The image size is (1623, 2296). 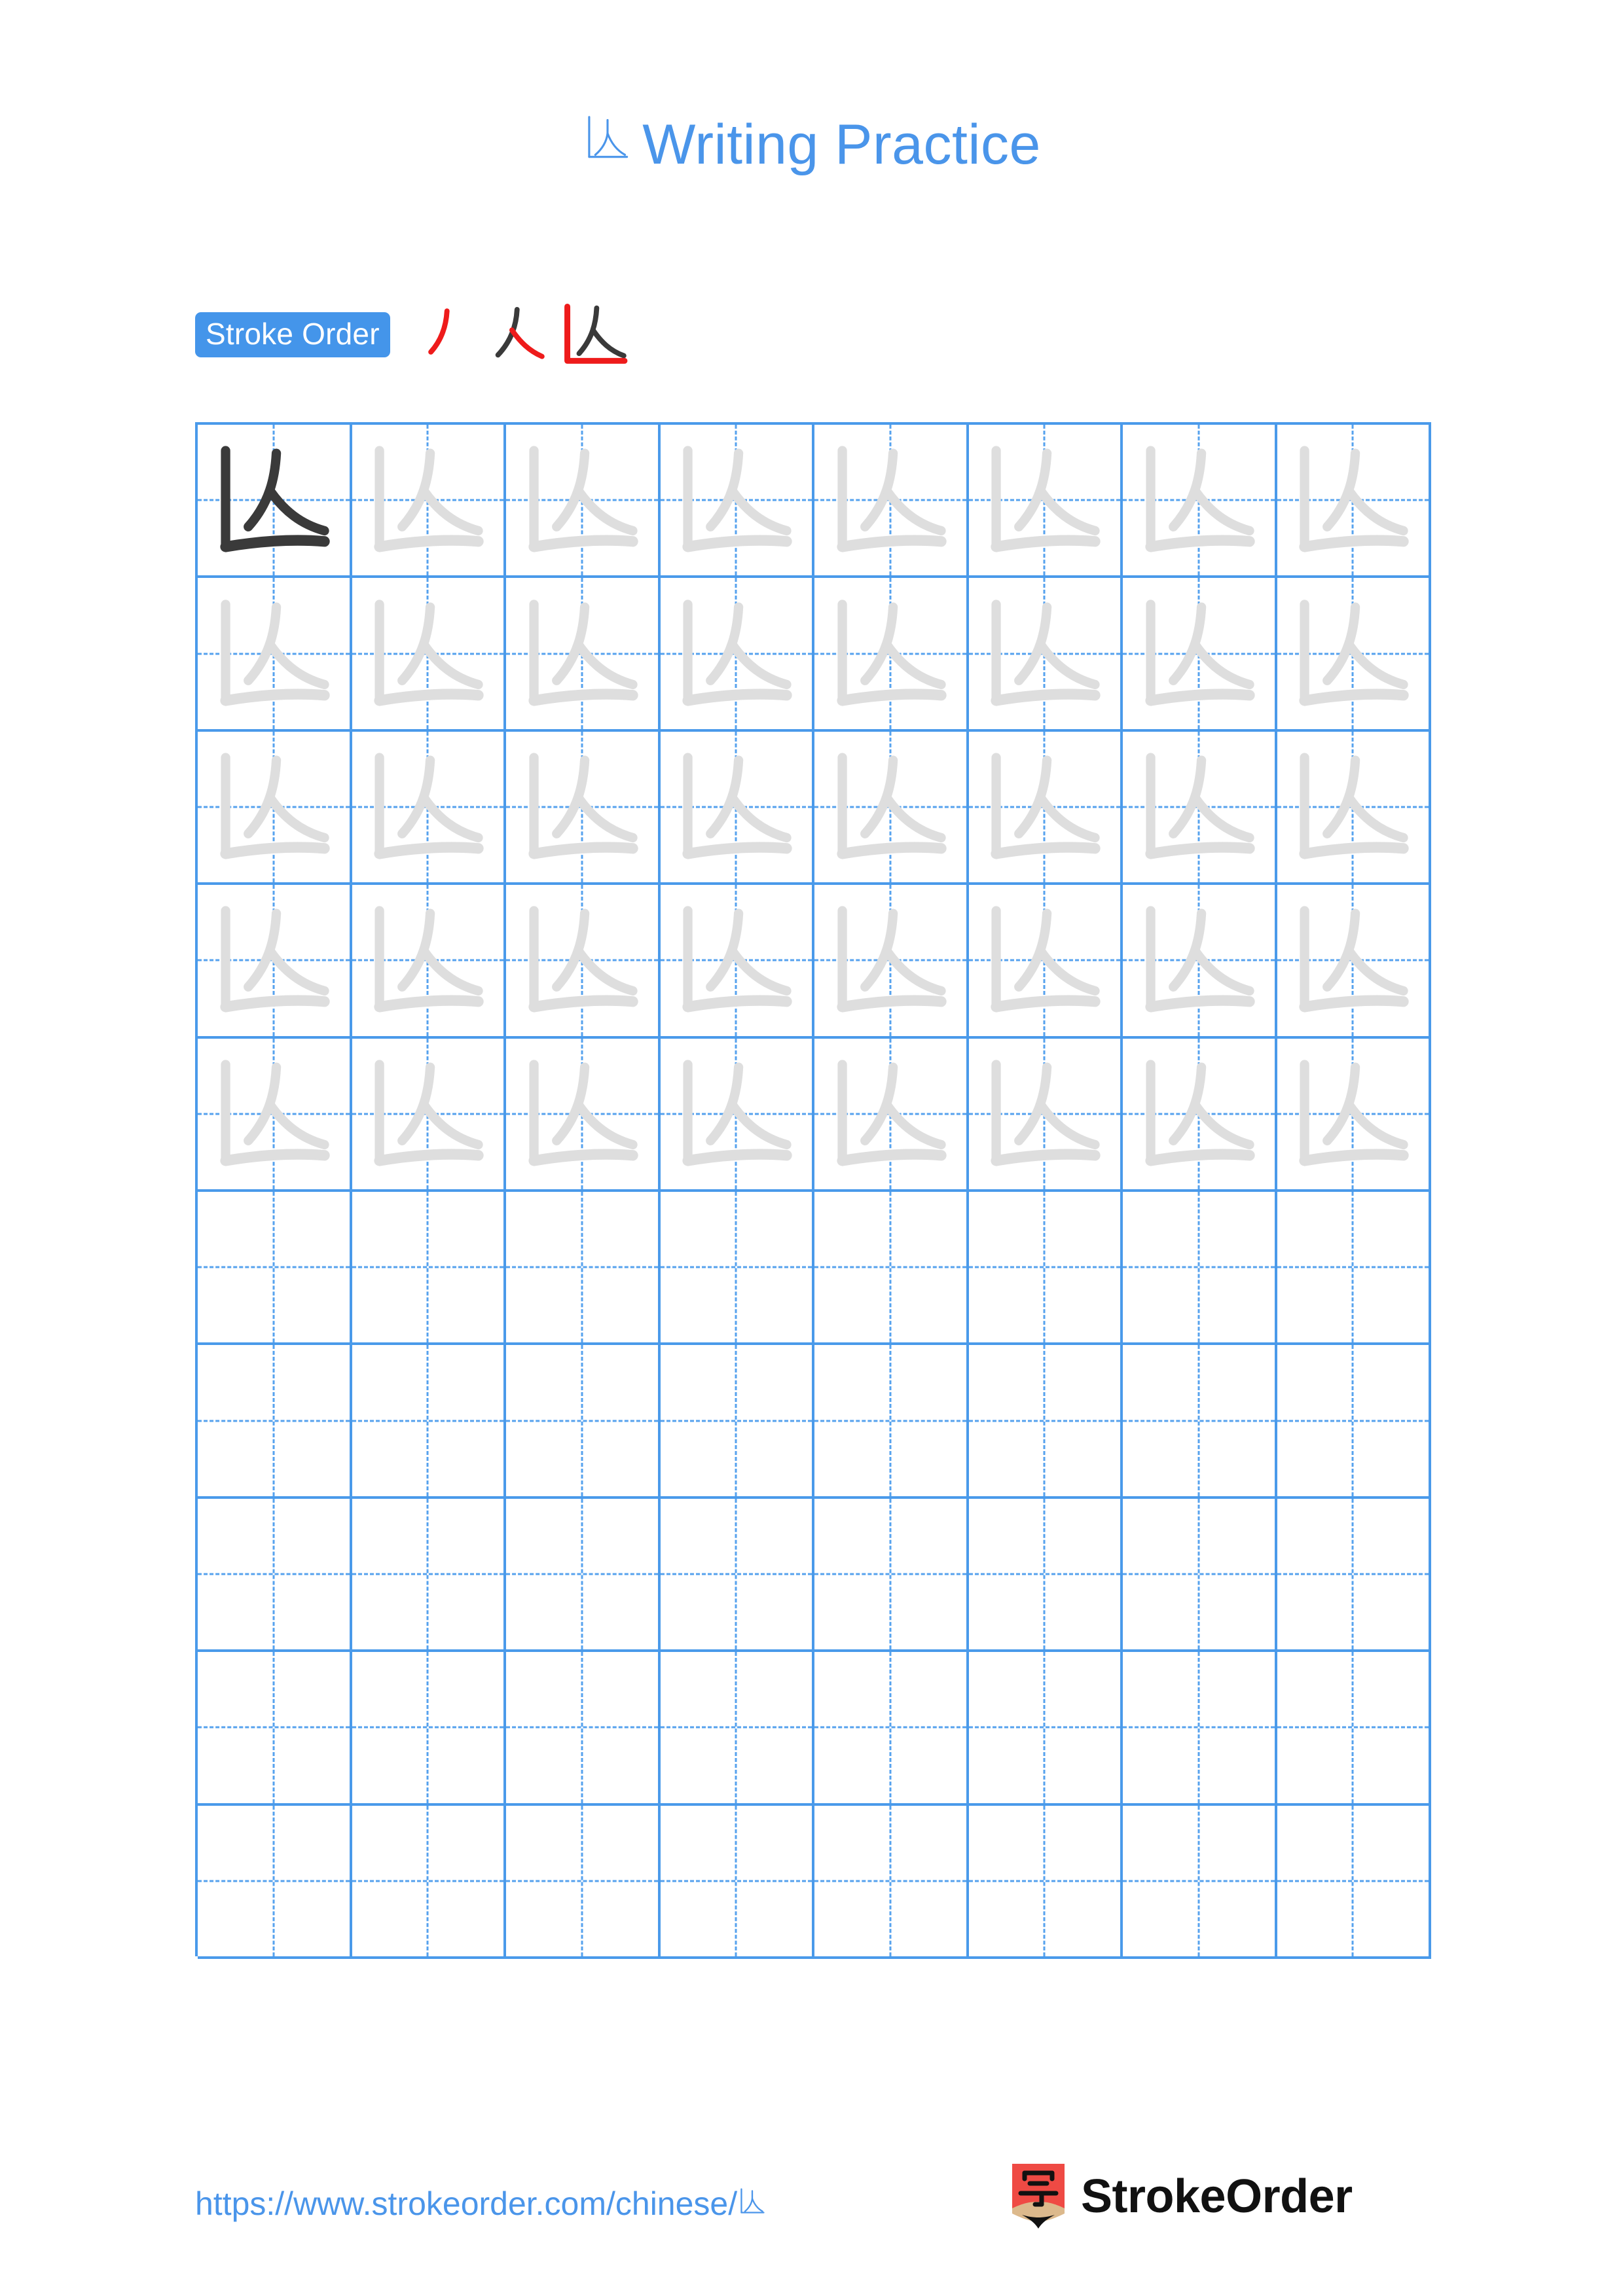 What do you see at coordinates (1038, 2196) in the screenshot?
I see `pencil-logo-icon` at bounding box center [1038, 2196].